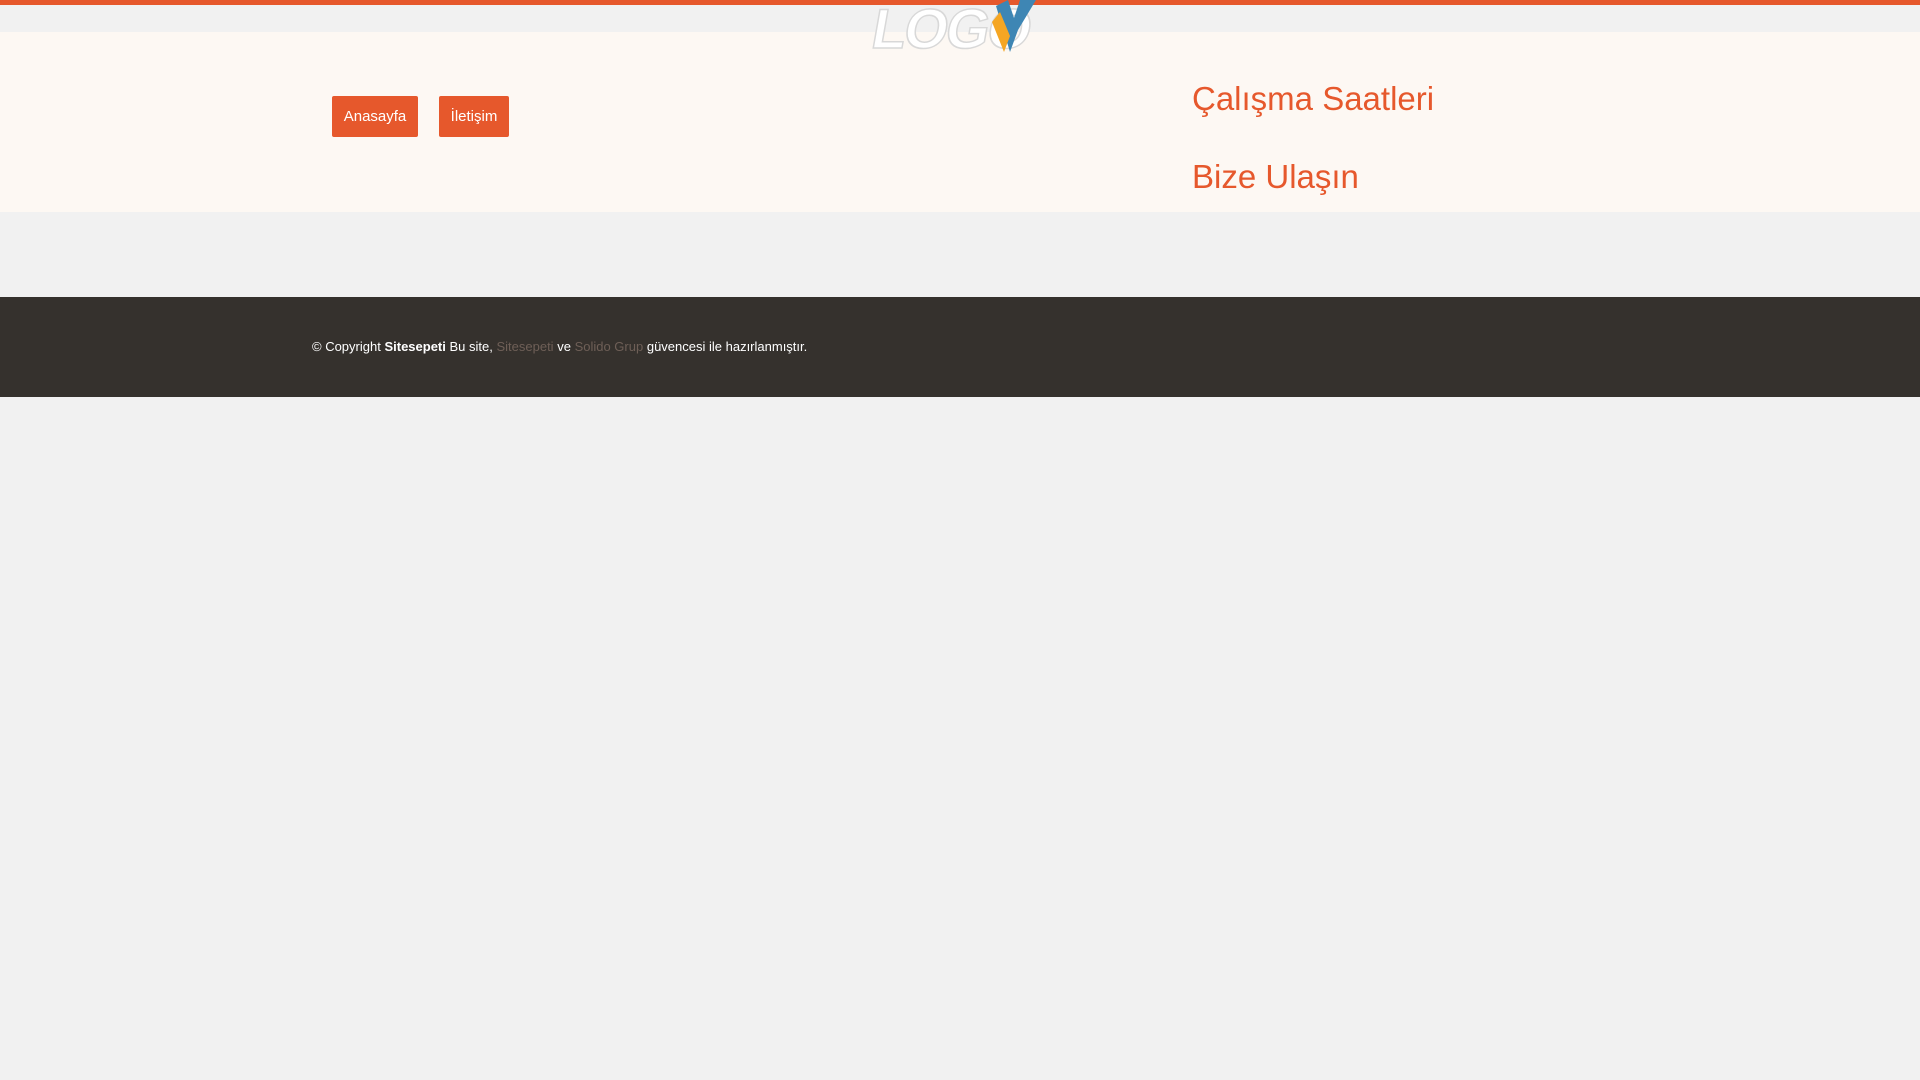  What do you see at coordinates (1313, 98) in the screenshot?
I see `working-hours-heading: Çalışma Saatleri` at bounding box center [1313, 98].